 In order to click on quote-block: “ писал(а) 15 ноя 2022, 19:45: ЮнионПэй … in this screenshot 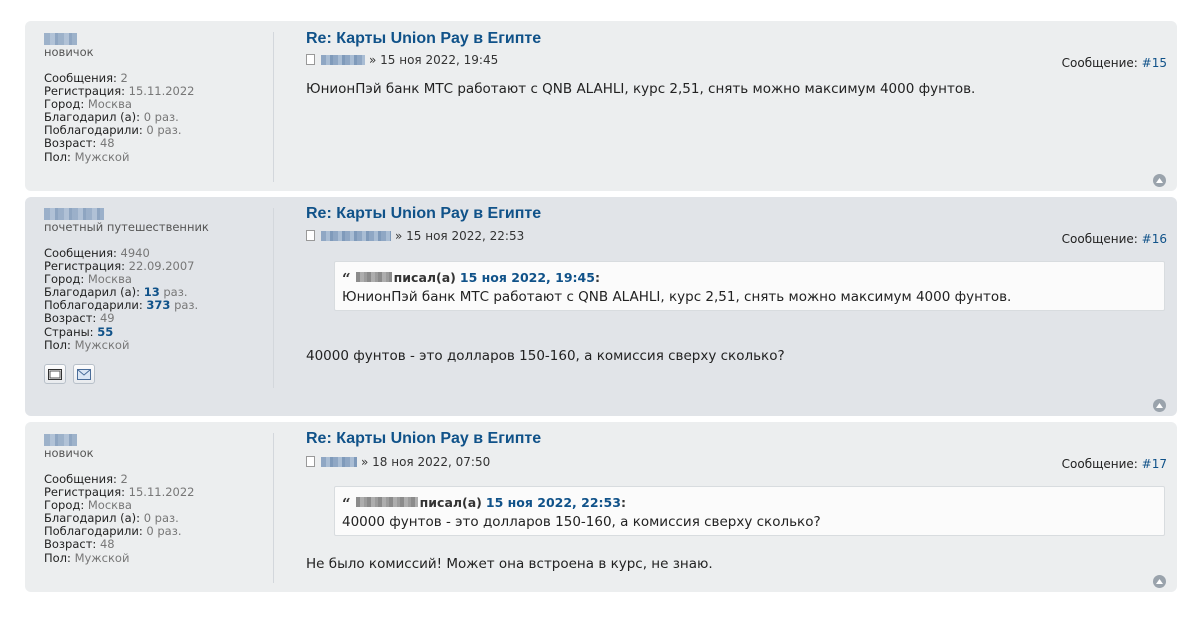, I will do `click(749, 286)`.